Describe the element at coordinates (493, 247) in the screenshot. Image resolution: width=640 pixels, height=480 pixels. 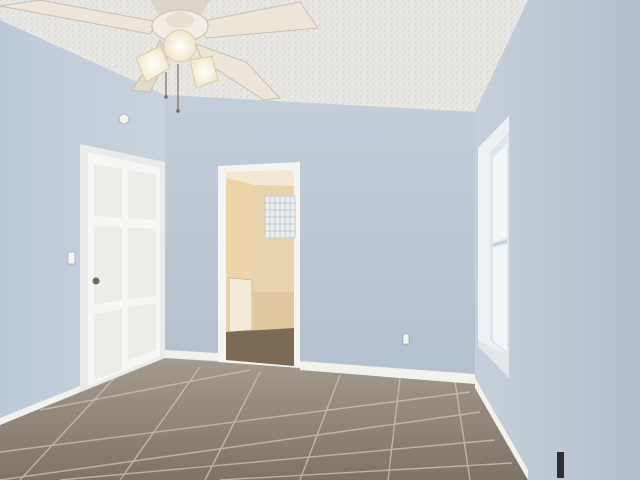
I see `bedroom-window` at that location.